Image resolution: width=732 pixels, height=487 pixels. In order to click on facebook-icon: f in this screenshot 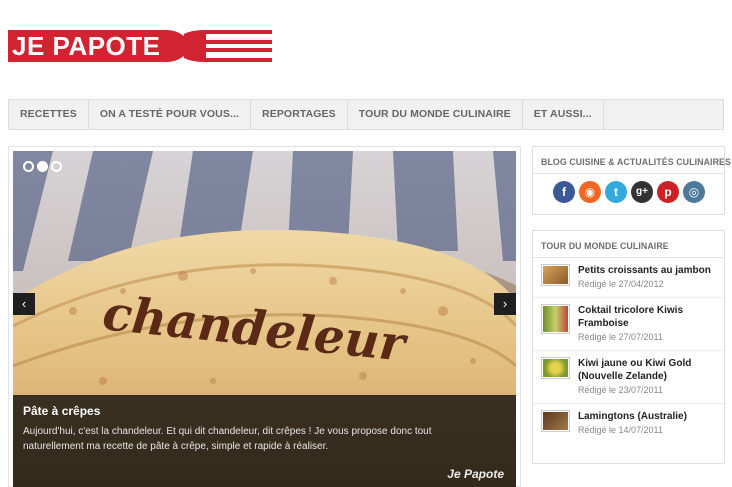, I will do `click(564, 192)`.